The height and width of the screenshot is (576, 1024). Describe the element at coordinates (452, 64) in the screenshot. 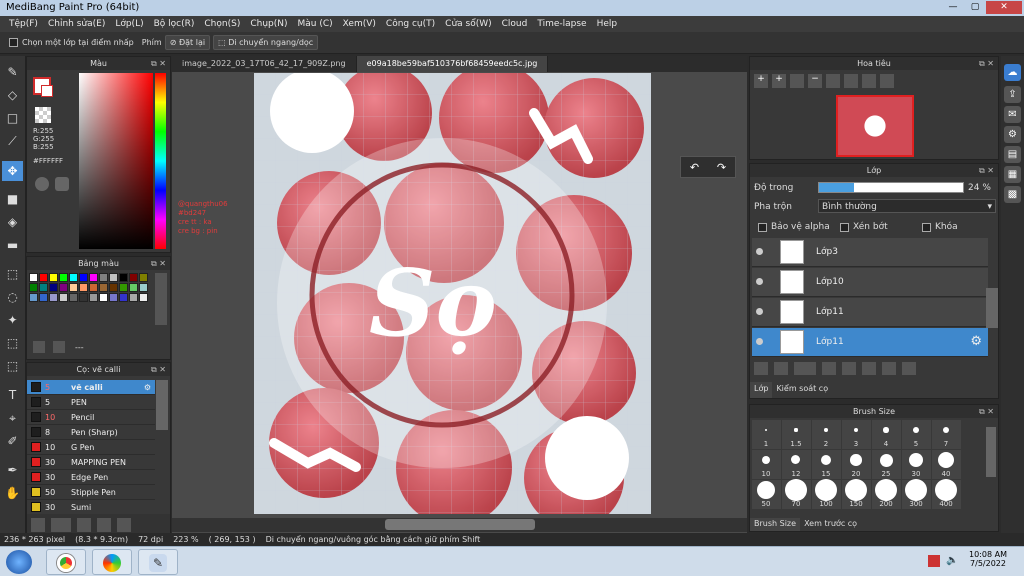

I see `tab-image-jpg: e09a18be59baf510376bf68459eedc5c.jpg` at that location.